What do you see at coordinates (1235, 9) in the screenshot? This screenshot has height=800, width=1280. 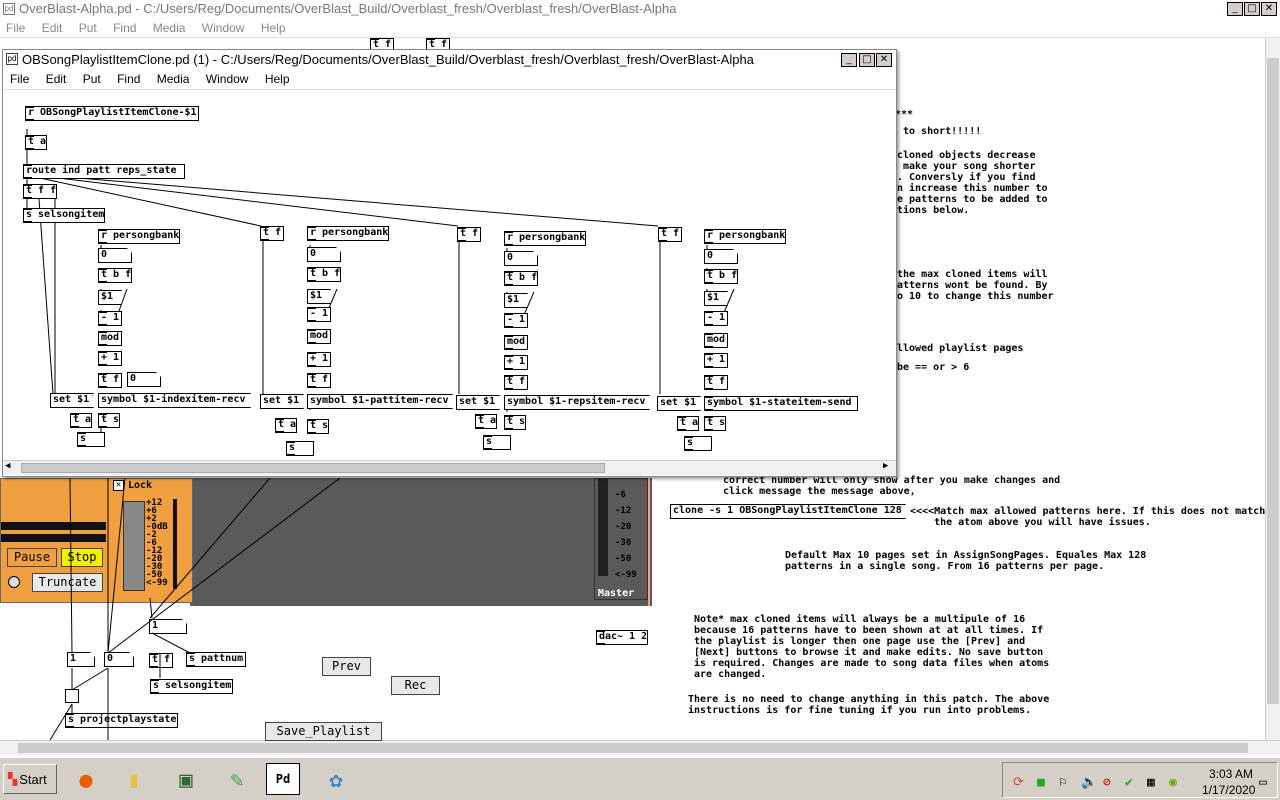 I see `minimize-button: _` at bounding box center [1235, 9].